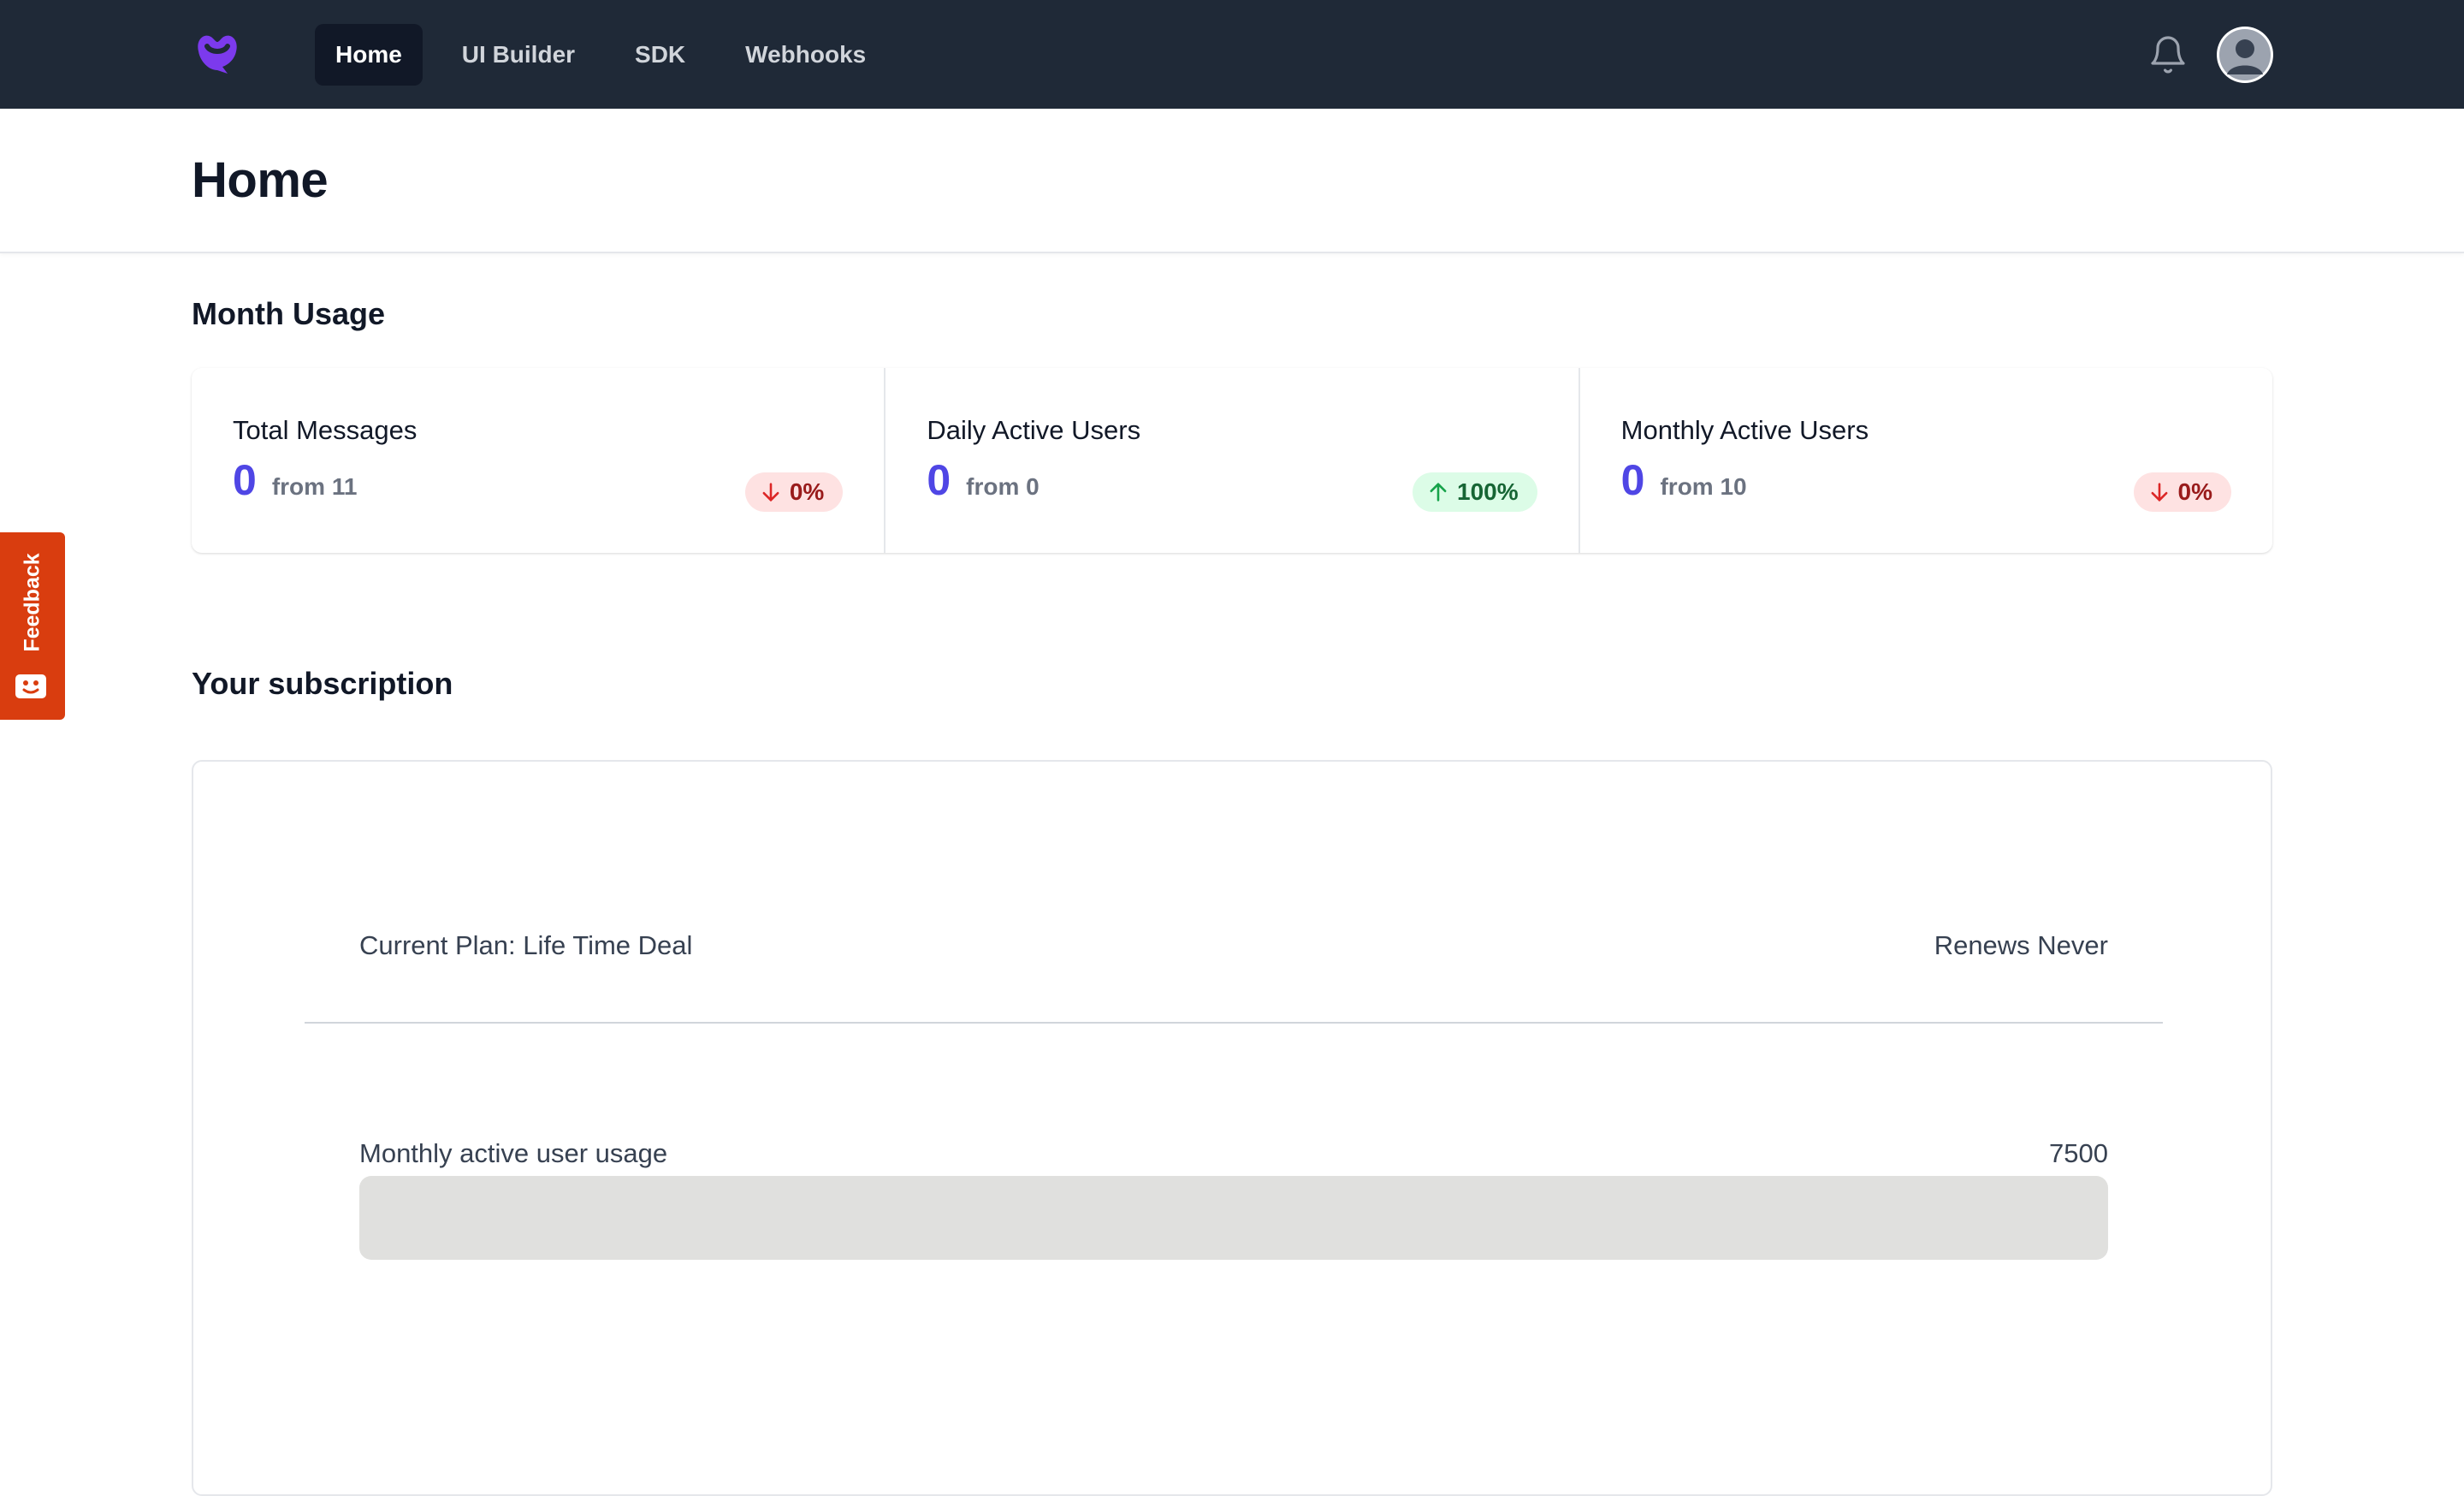 The image size is (2464, 1496). What do you see at coordinates (518, 55) in the screenshot?
I see `nav-tab-ui-builder: UI Builder` at bounding box center [518, 55].